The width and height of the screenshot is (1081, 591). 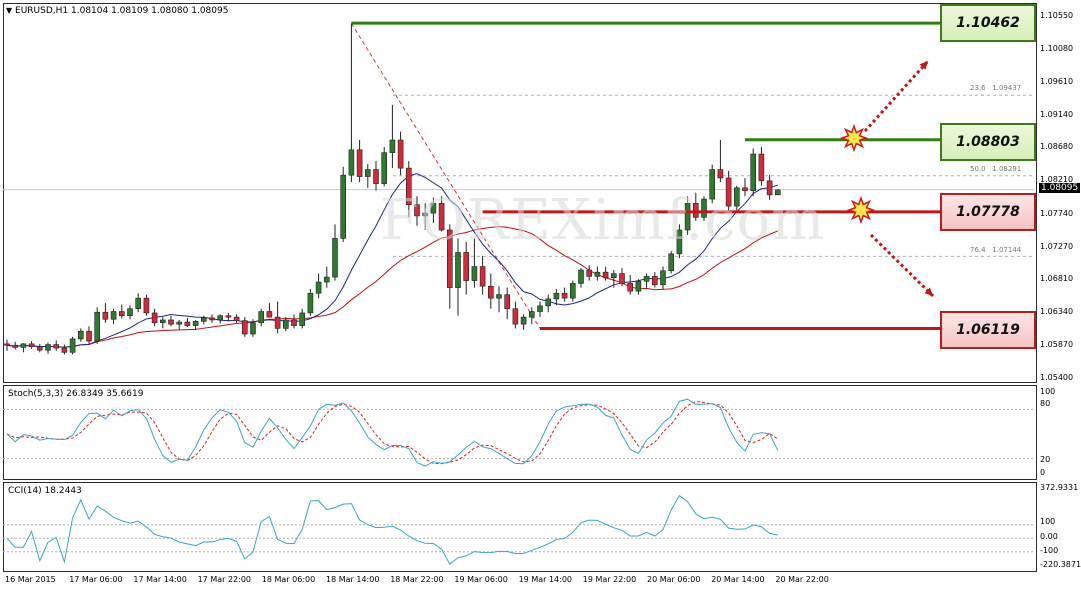 I want to click on level-box-1: 1.10462, so click(x=988, y=23).